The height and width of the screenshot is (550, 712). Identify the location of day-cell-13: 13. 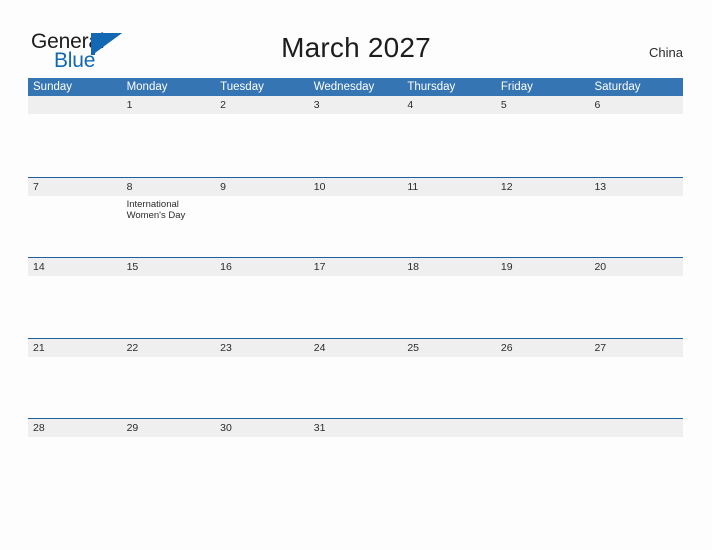
(636, 218).